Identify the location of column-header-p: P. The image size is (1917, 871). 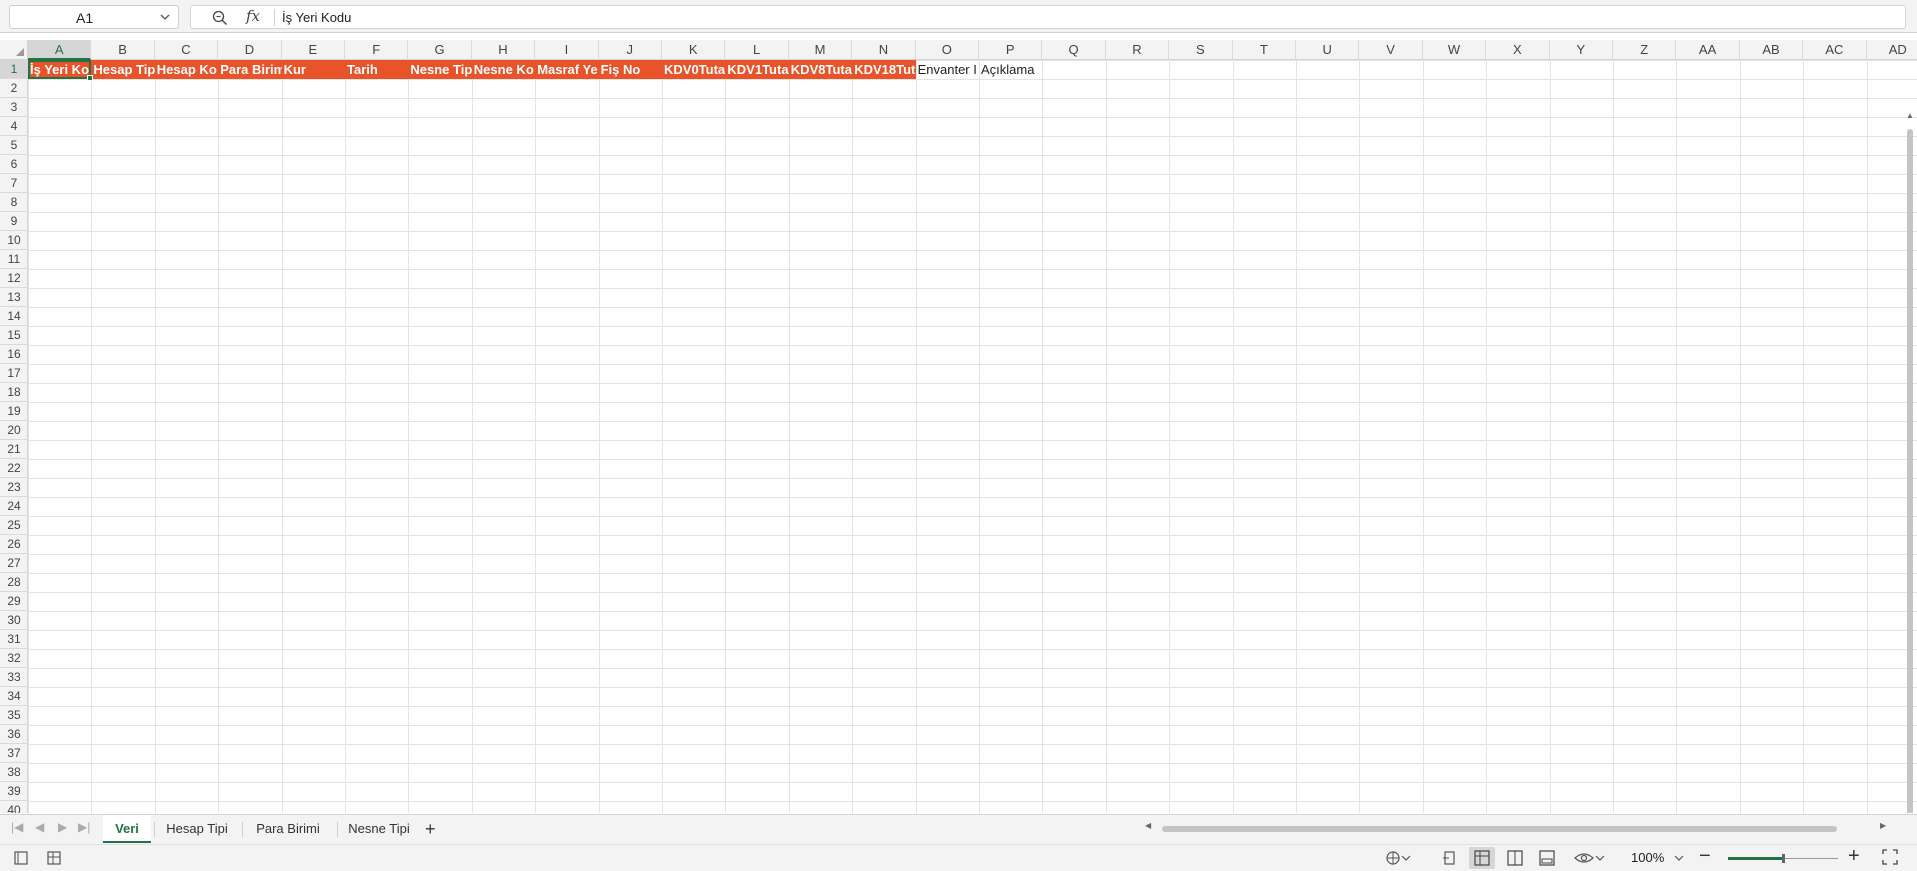
(1011, 50).